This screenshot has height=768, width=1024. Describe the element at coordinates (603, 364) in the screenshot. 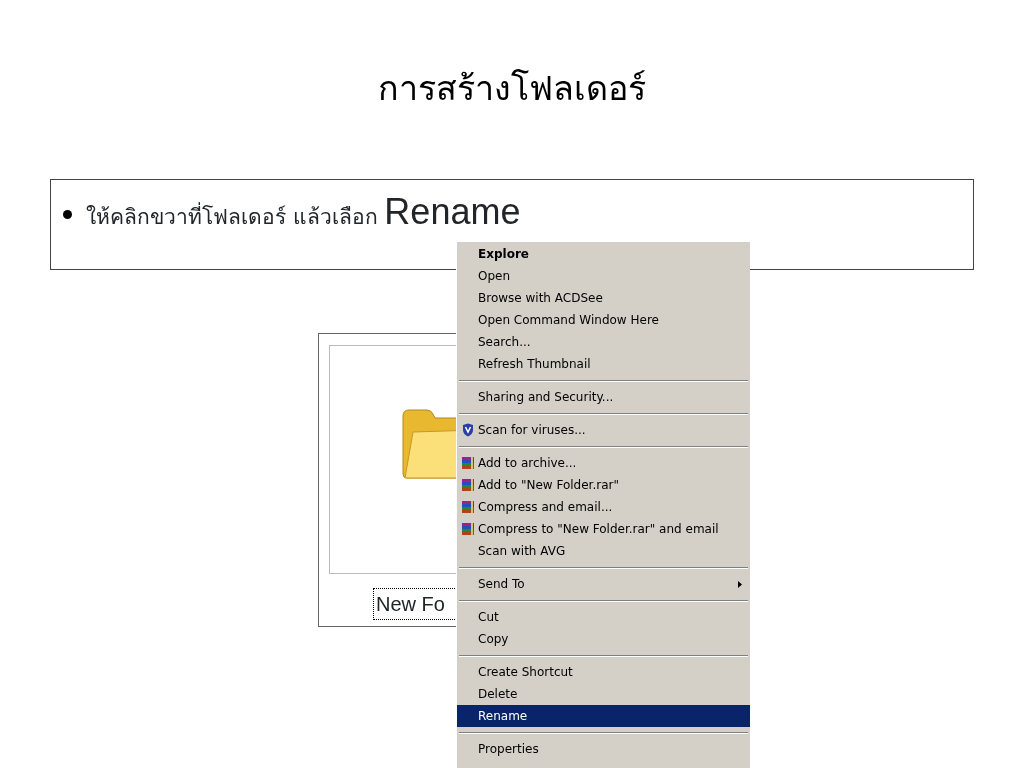

I see `menu-item: Refresh Thumbnail` at that location.